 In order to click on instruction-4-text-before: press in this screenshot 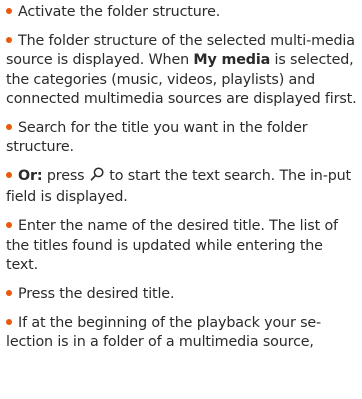, I will do `click(65, 176)`.